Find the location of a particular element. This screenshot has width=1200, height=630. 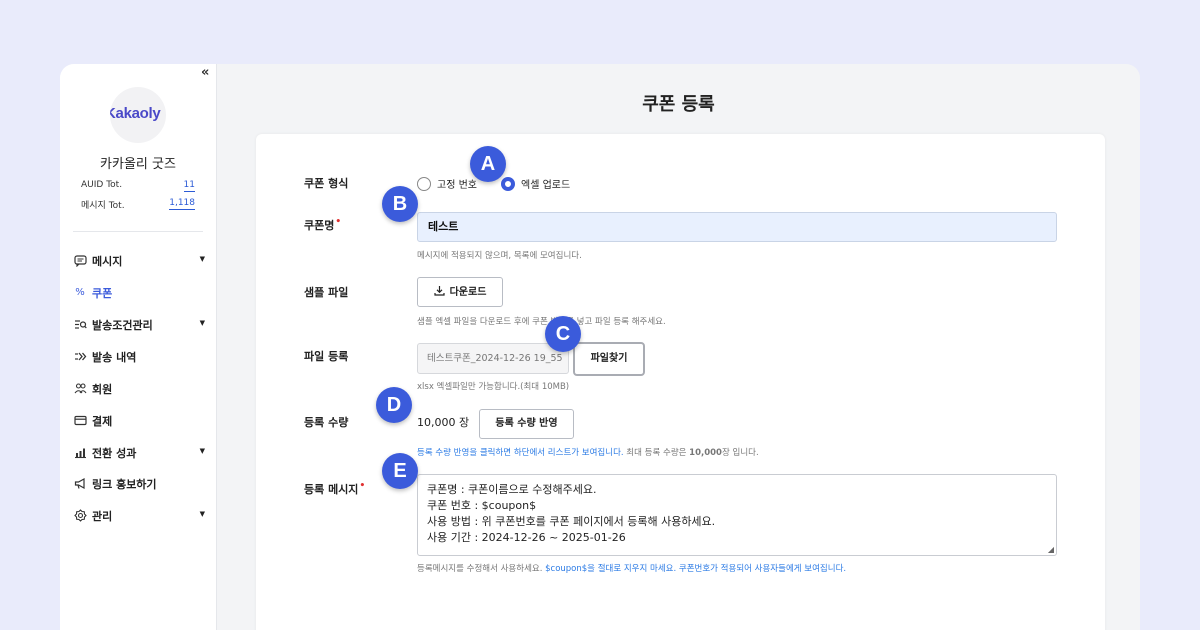

list-search-icon is located at coordinates (80, 325).